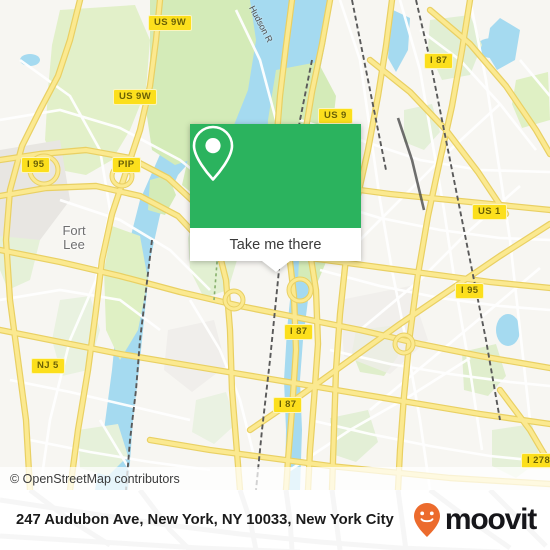 This screenshot has height=550, width=550. I want to click on map-pin-icon, so click(213, 153).